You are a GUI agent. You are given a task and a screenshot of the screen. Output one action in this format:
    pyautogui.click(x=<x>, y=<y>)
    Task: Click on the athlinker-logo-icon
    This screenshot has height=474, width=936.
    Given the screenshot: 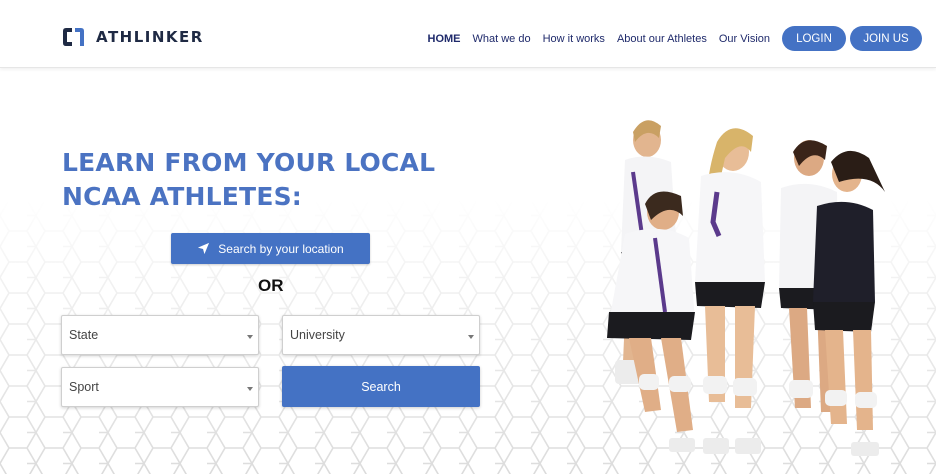 What is the action you would take?
    pyautogui.click(x=73, y=37)
    